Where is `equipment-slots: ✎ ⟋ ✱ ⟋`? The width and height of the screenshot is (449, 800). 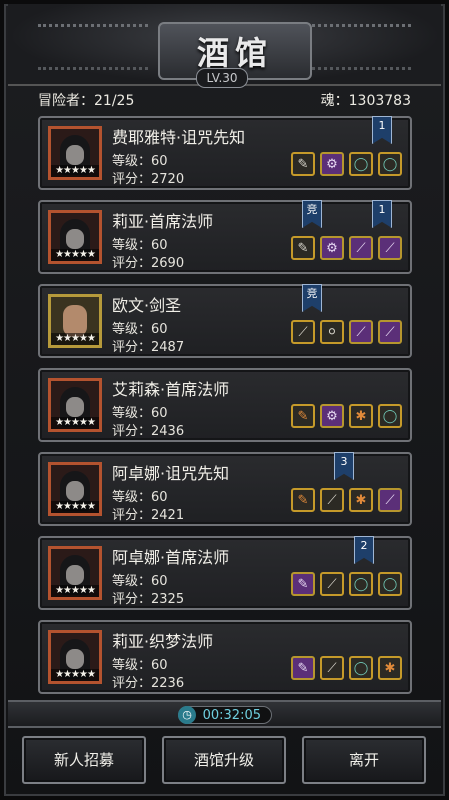
equipment-slots: ✎ ⟋ ✱ ⟋ is located at coordinates (346, 500).